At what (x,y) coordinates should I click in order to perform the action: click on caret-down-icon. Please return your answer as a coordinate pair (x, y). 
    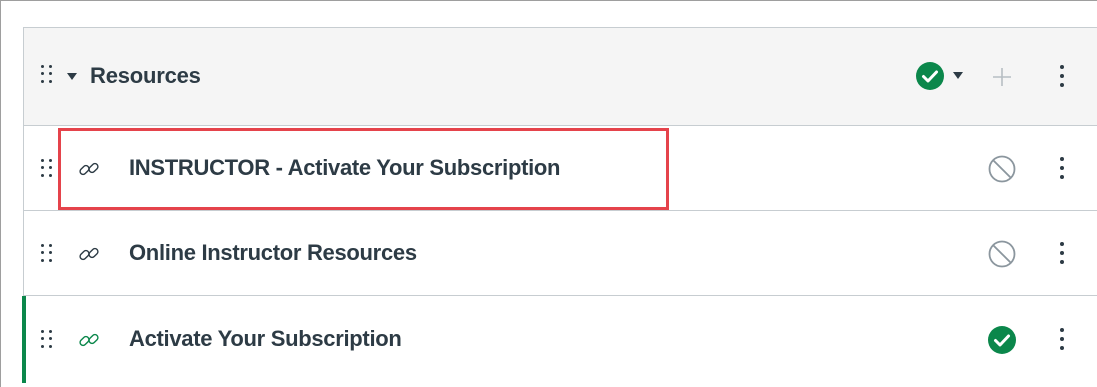
    Looking at the image, I should click on (72, 76).